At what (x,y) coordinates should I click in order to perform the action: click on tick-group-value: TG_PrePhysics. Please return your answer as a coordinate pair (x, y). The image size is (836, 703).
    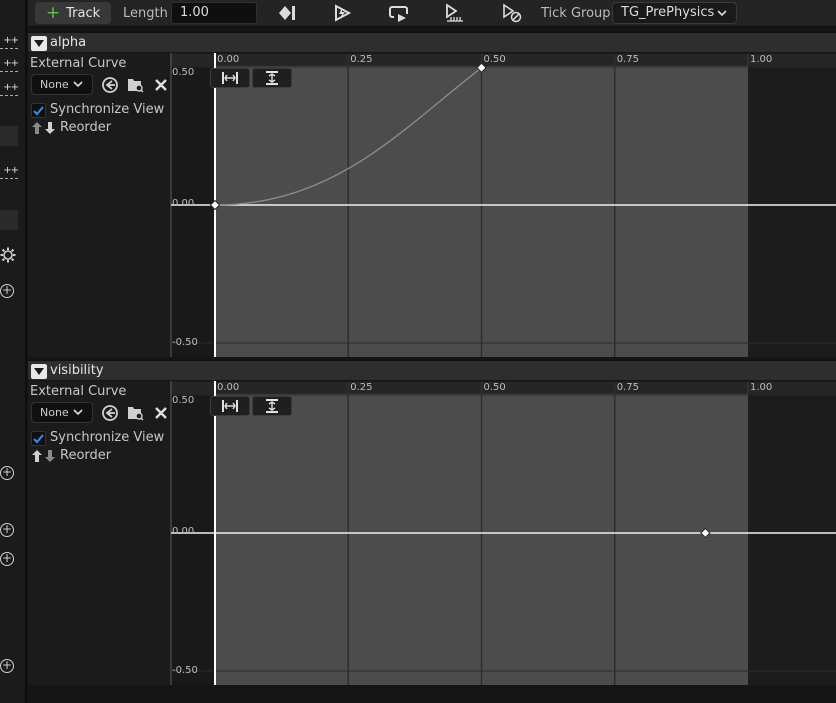
    Looking at the image, I should click on (668, 12).